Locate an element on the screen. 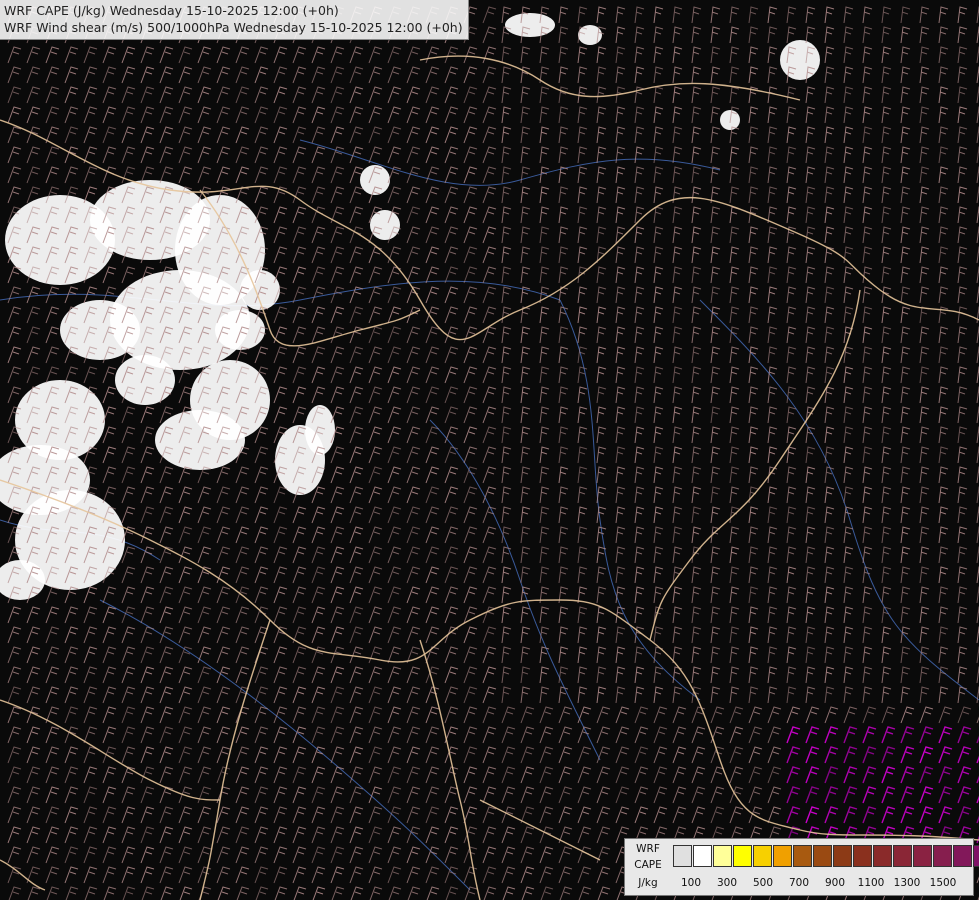  legend-tick-label: 1100 is located at coordinates (871, 883).